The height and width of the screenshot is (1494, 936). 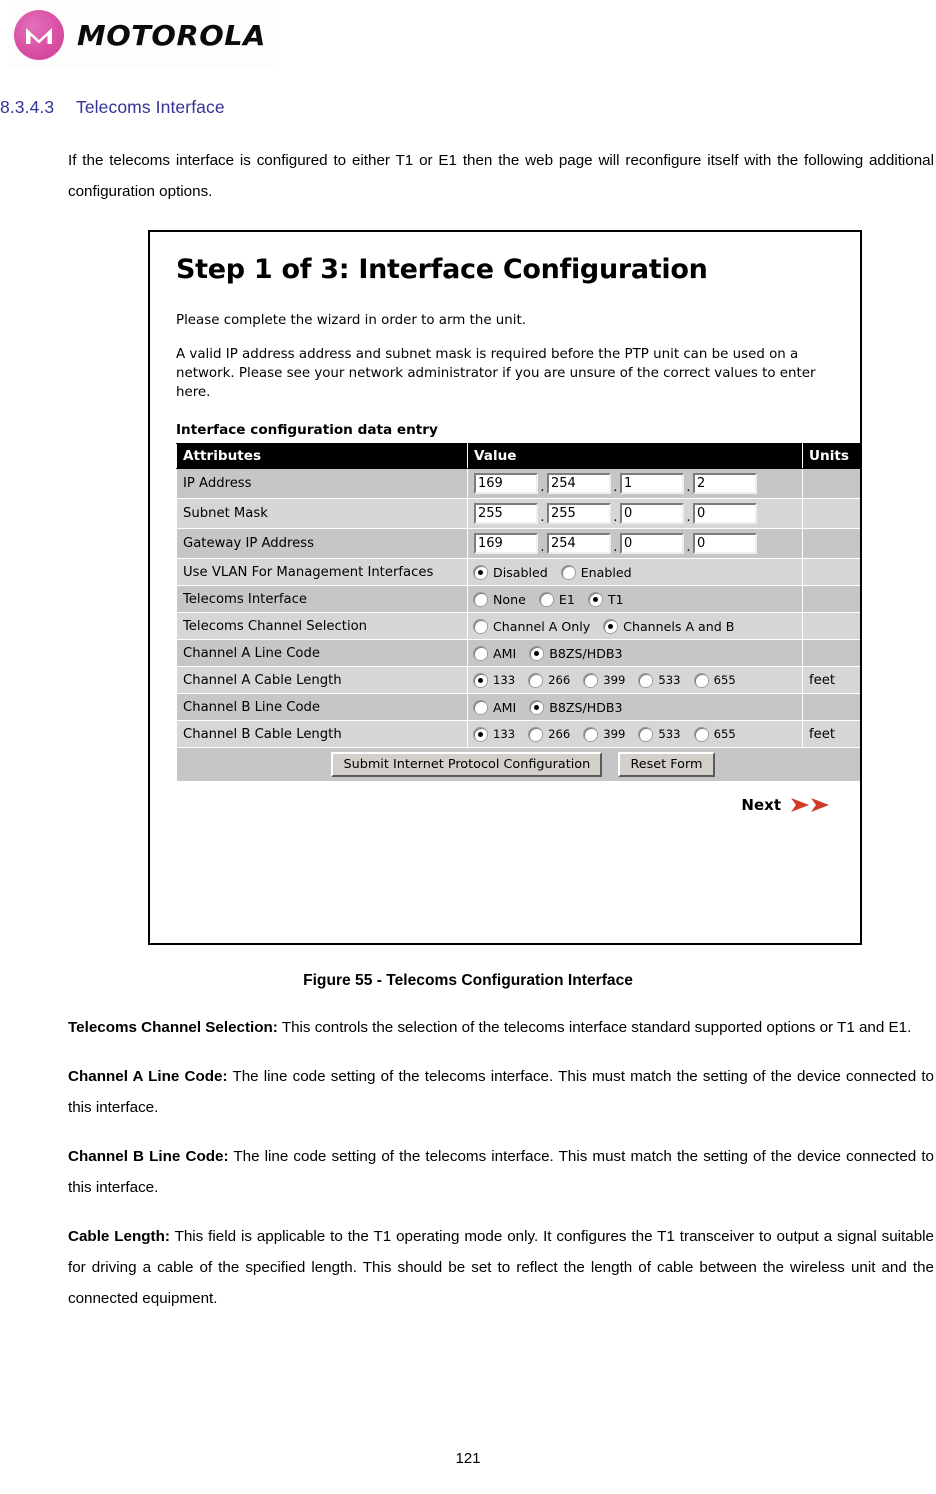 I want to click on motorola-m-emblem-icon, so click(x=39, y=35).